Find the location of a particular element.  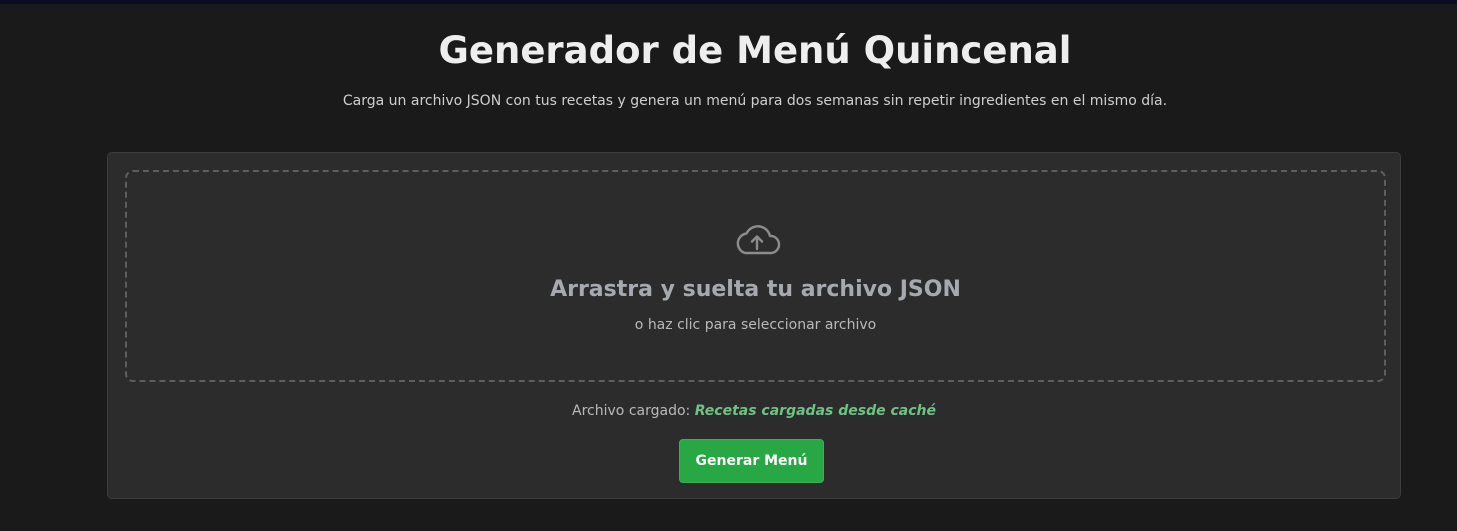

cloud-upload-icon is located at coordinates (757, 240).